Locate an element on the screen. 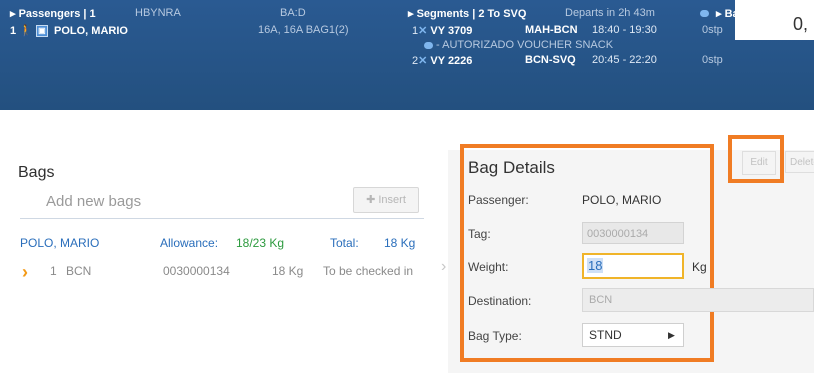 This screenshot has height=373, width=814. bagtype-label: Bag Type: is located at coordinates (495, 336).